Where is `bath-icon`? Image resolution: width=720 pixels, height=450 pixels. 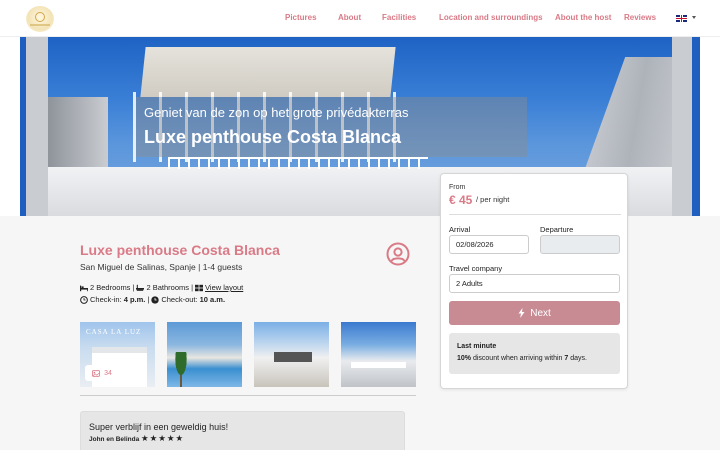
bath-icon is located at coordinates (140, 287).